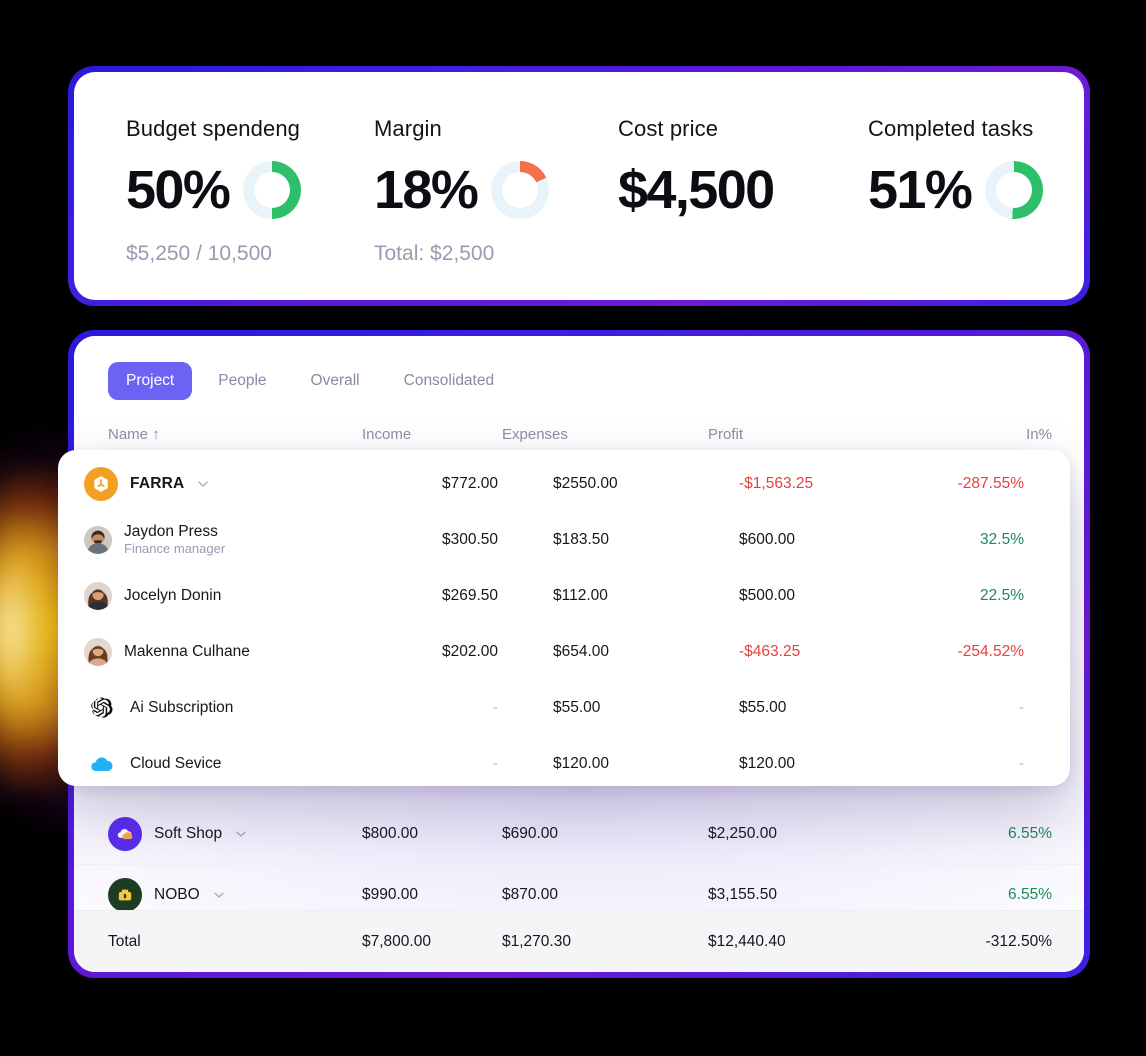 This screenshot has height=1056, width=1146. I want to click on overlay-row-income: $300.50, so click(469, 539).